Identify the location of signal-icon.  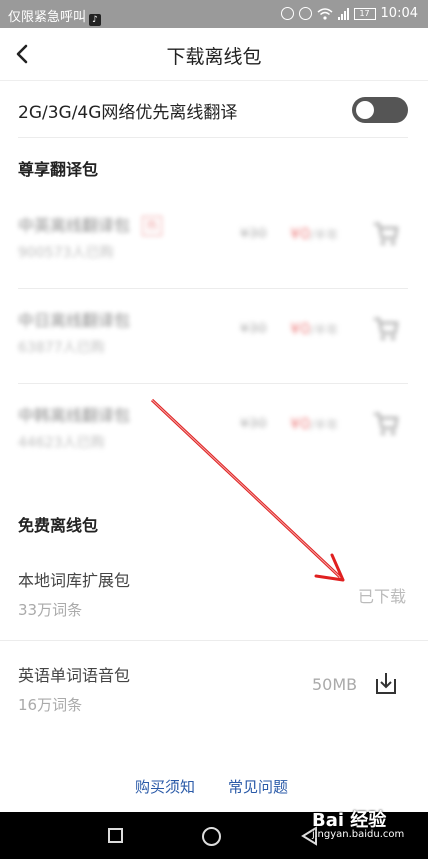
(343, 13).